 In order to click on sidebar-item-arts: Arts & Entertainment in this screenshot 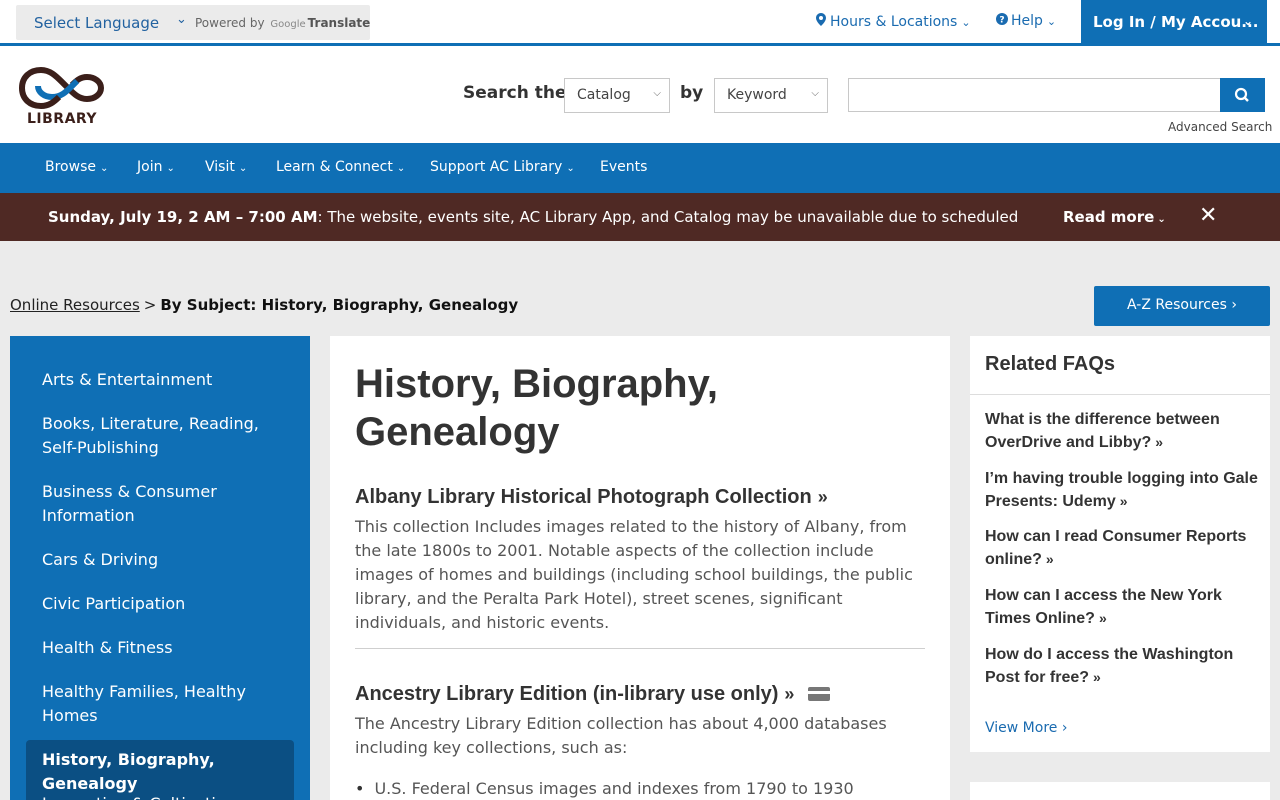, I will do `click(160, 380)`.